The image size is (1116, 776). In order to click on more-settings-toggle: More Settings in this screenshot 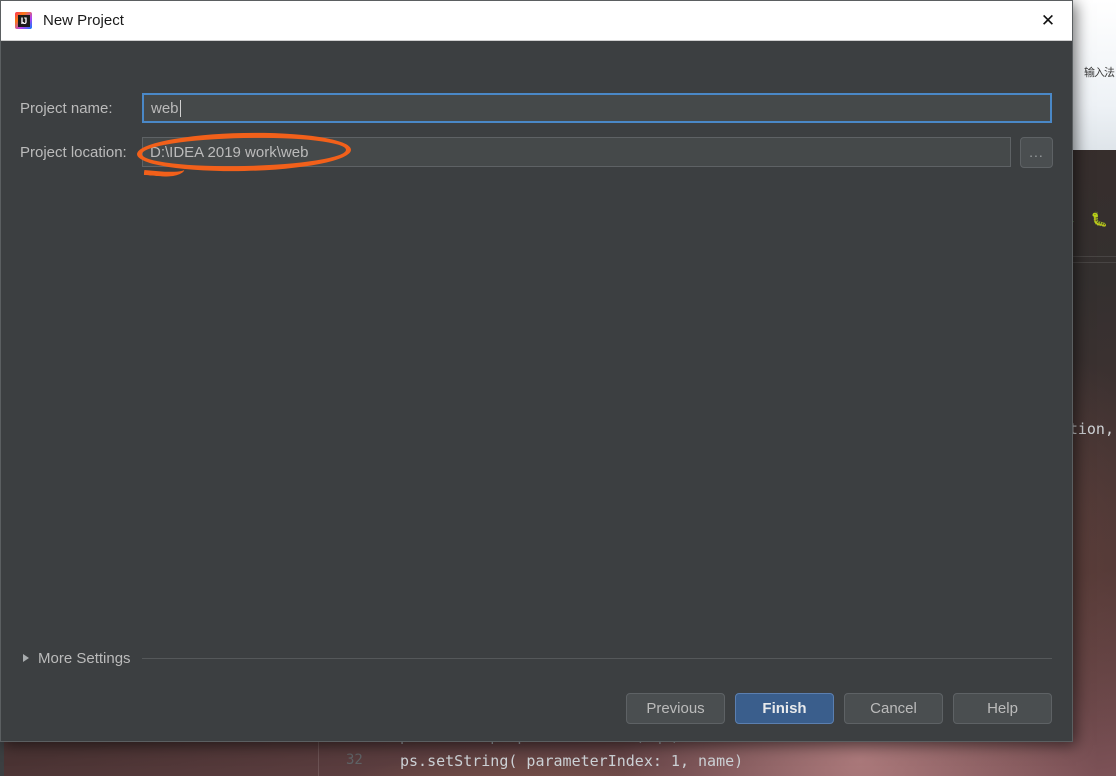, I will do `click(537, 658)`.